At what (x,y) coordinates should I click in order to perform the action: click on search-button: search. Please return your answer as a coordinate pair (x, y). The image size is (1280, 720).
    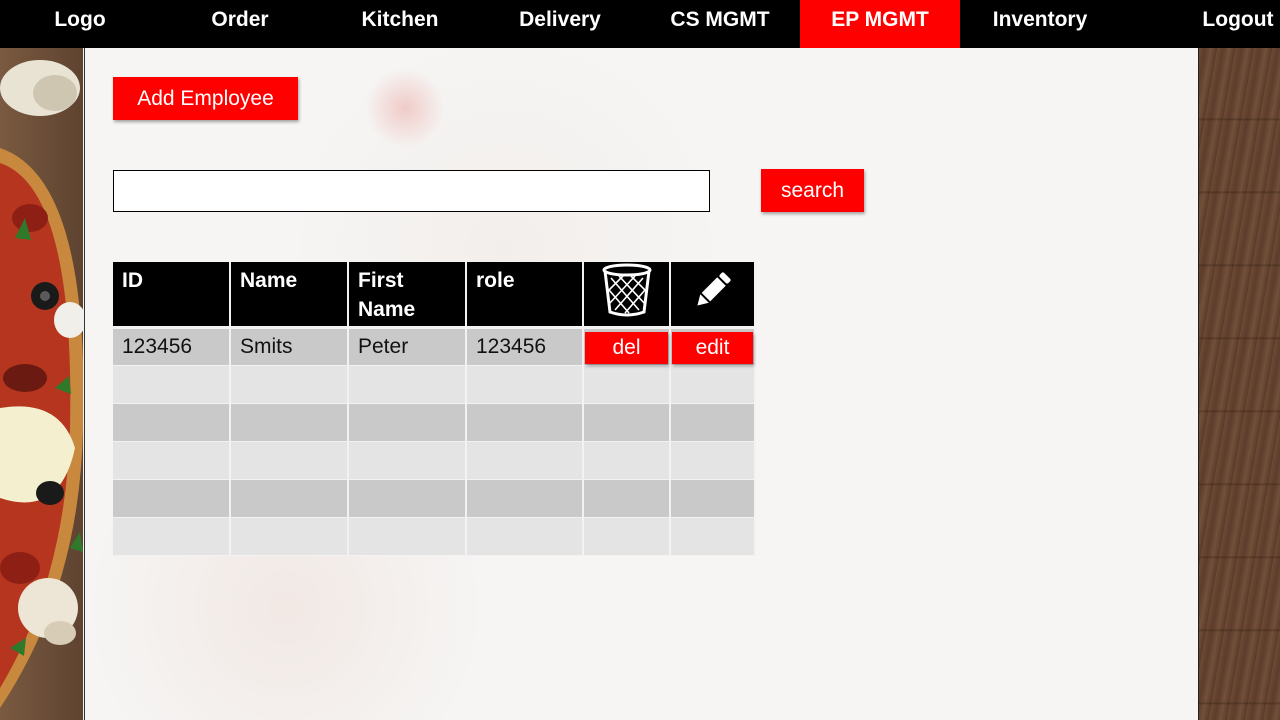
    Looking at the image, I should click on (812, 190).